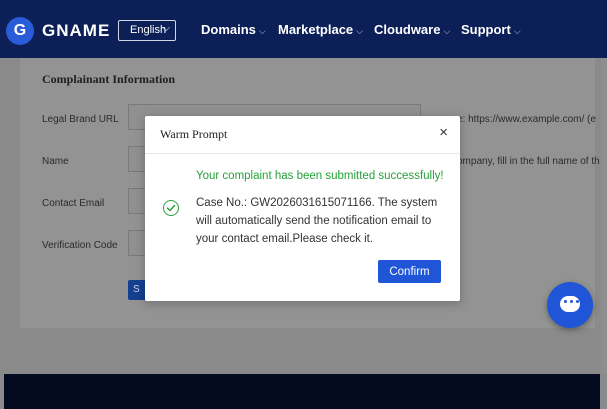 This screenshot has height=409, width=607. What do you see at coordinates (73, 203) in the screenshot?
I see `field-label-email: Contact Email` at bounding box center [73, 203].